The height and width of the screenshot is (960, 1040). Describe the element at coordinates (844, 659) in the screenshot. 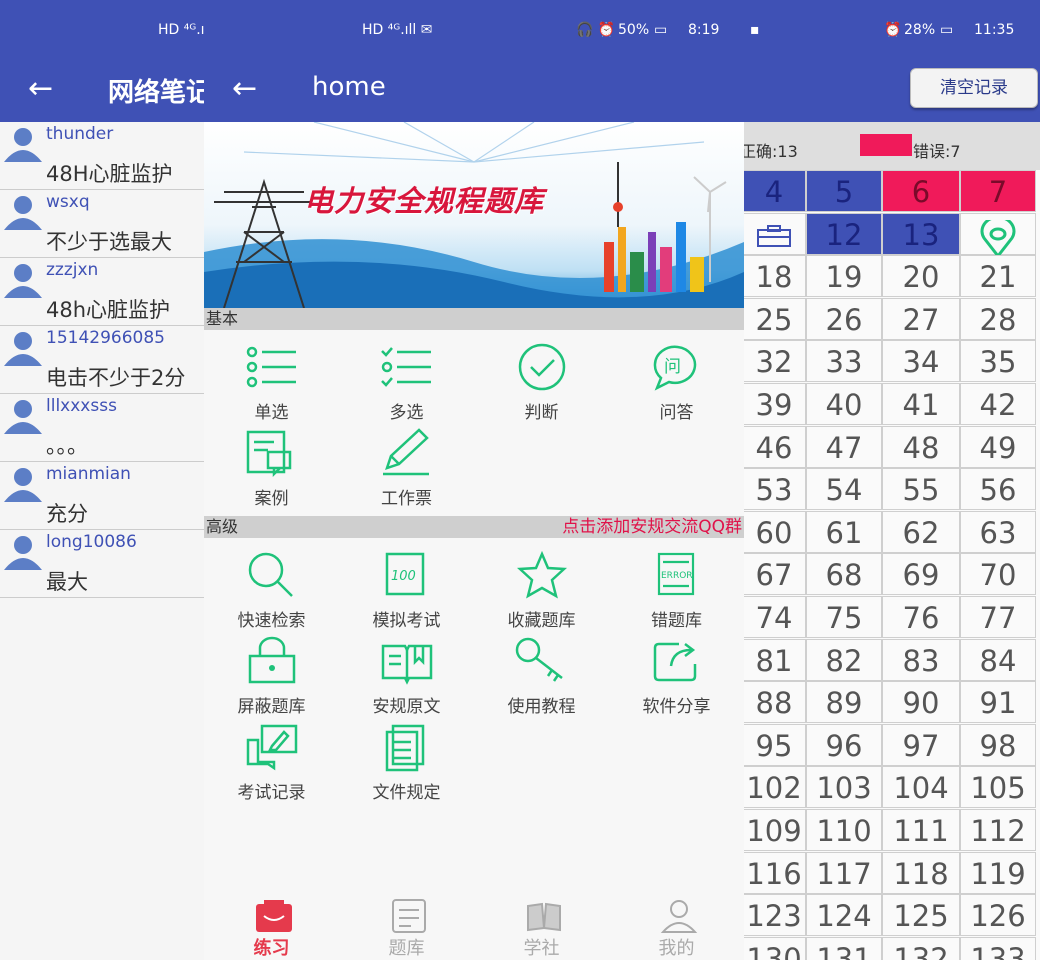

I see `question-cell: 82` at that location.